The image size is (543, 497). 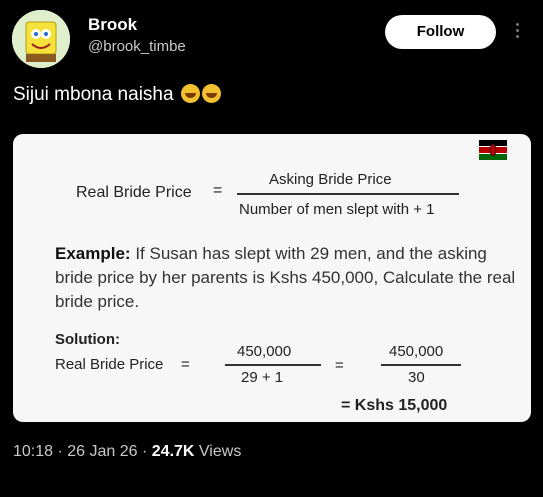 I want to click on tweet-meta: 10:18 · 26 Jan 26 · 24.7K Views, so click(x=127, y=451).